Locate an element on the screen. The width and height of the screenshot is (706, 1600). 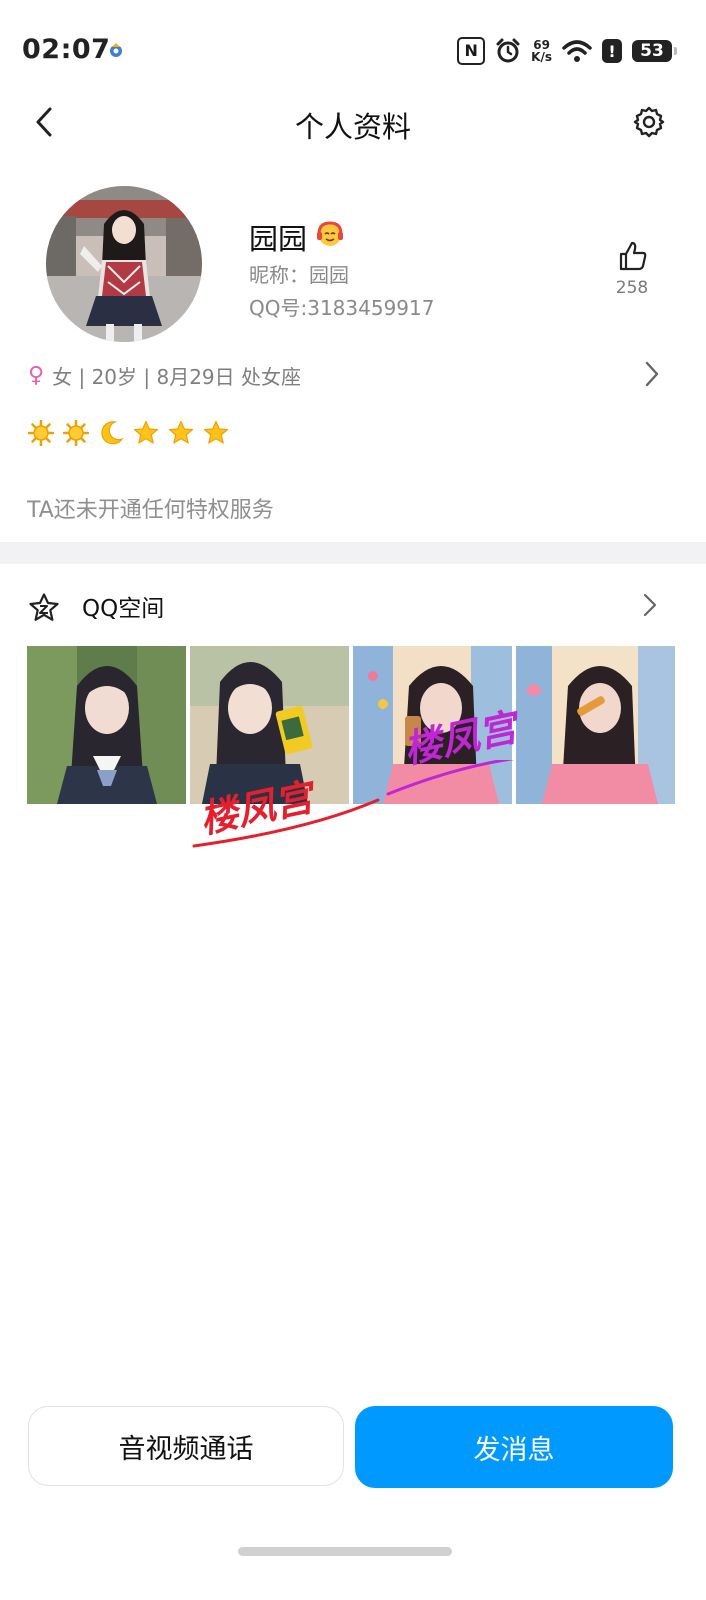
female-icon: ♀ is located at coordinates (36, 375).